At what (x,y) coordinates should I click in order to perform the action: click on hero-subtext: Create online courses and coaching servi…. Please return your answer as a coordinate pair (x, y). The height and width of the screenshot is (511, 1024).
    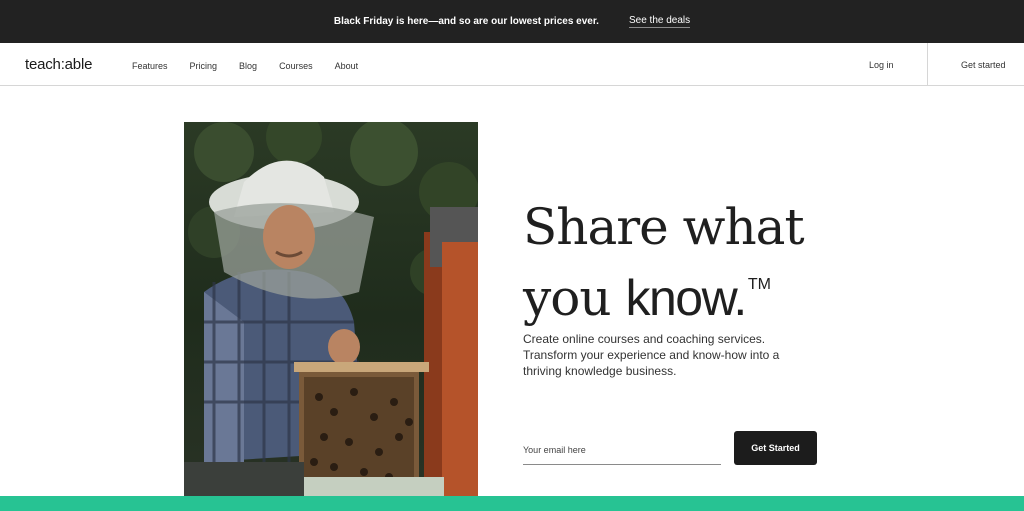
    Looking at the image, I should click on (651, 355).